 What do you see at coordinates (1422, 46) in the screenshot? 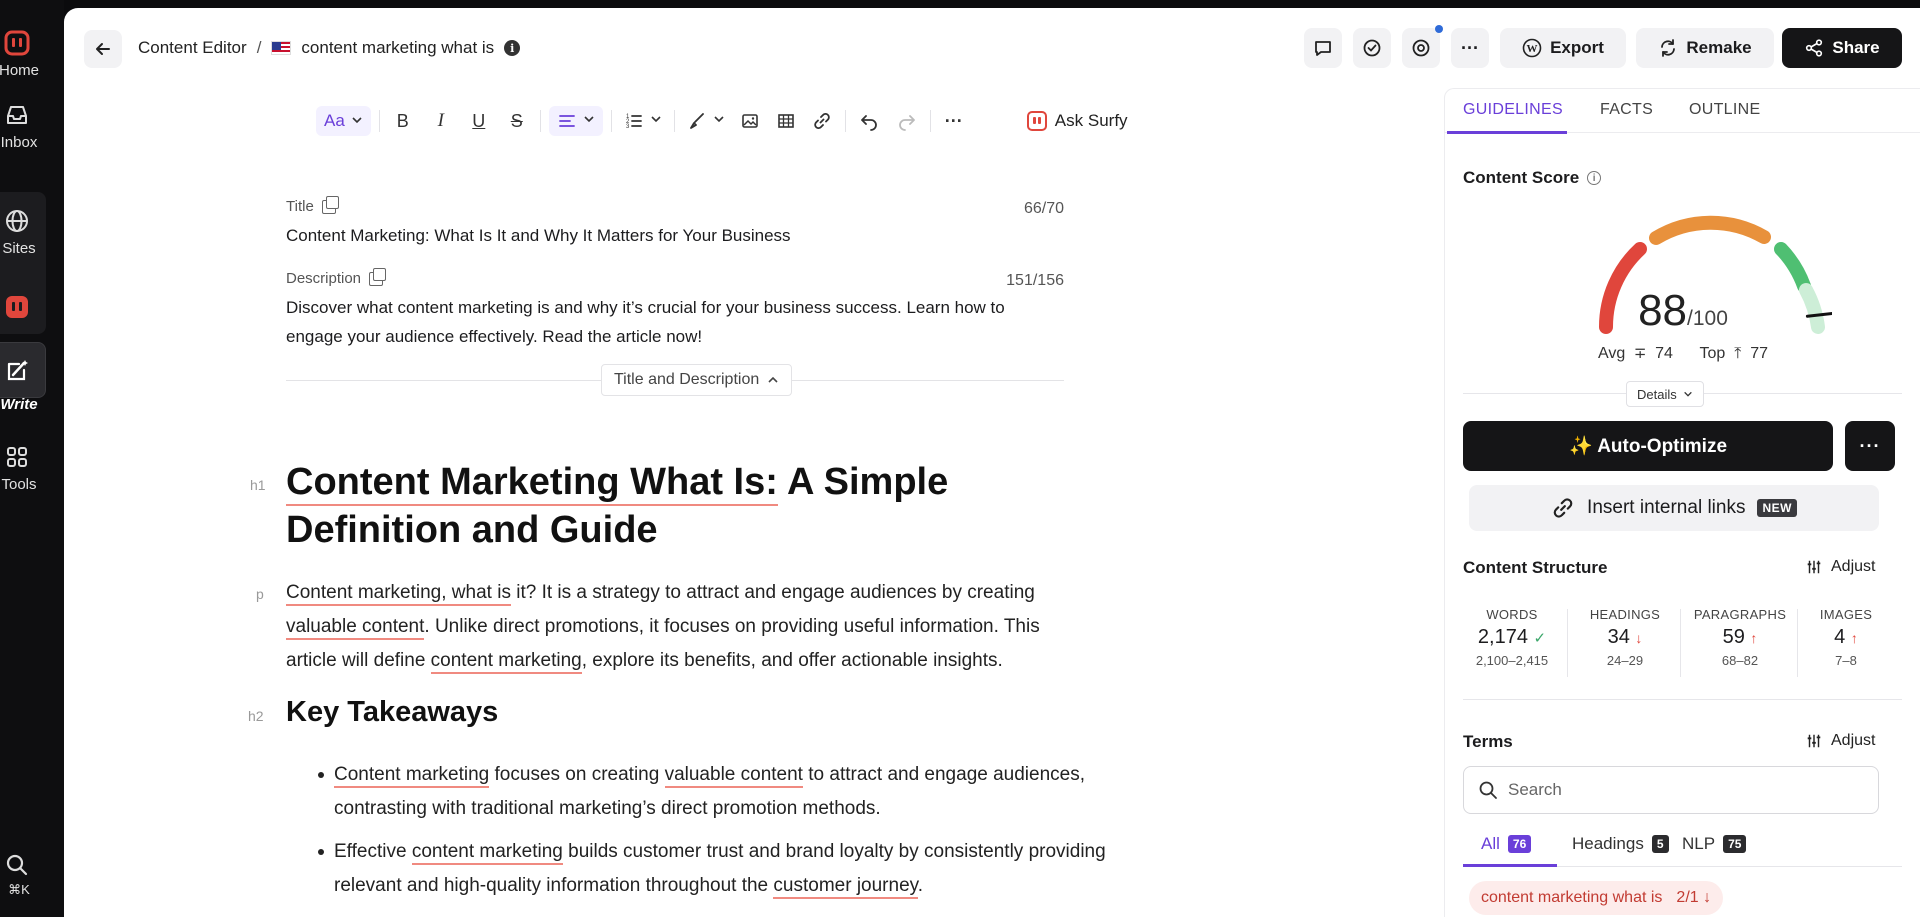
I see `ai-detect-button` at bounding box center [1422, 46].